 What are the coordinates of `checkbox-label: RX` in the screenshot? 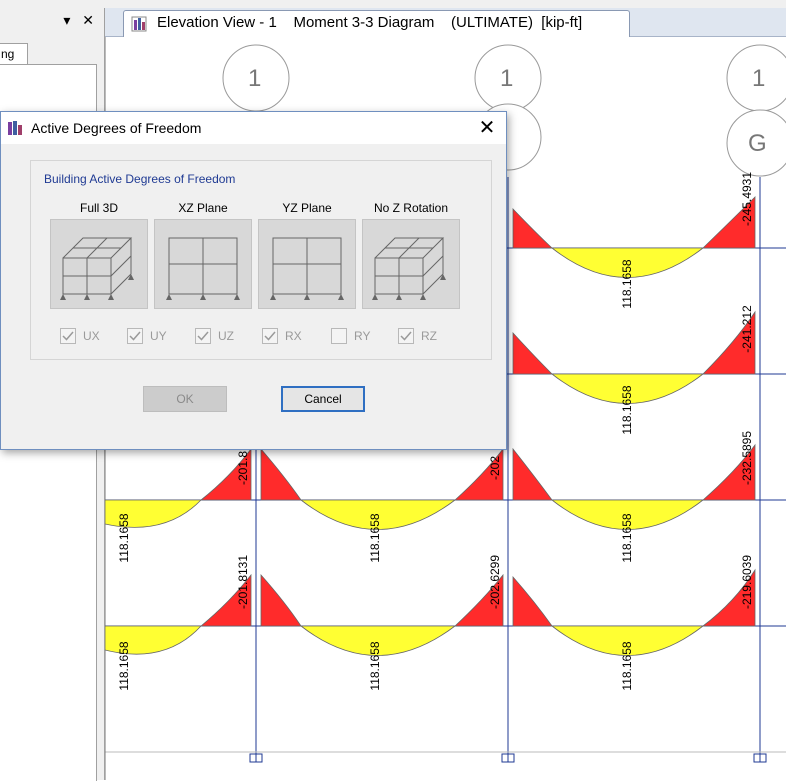 It's located at (293, 336).